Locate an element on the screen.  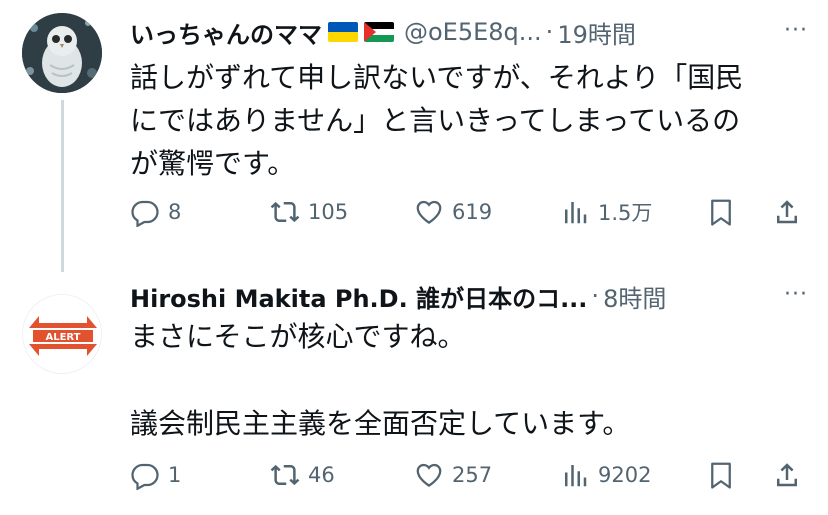
tweet-header: Hiroshi Makita Ph.D. 誰が日本のコ... · 8時間 is located at coordinates (398, 296).